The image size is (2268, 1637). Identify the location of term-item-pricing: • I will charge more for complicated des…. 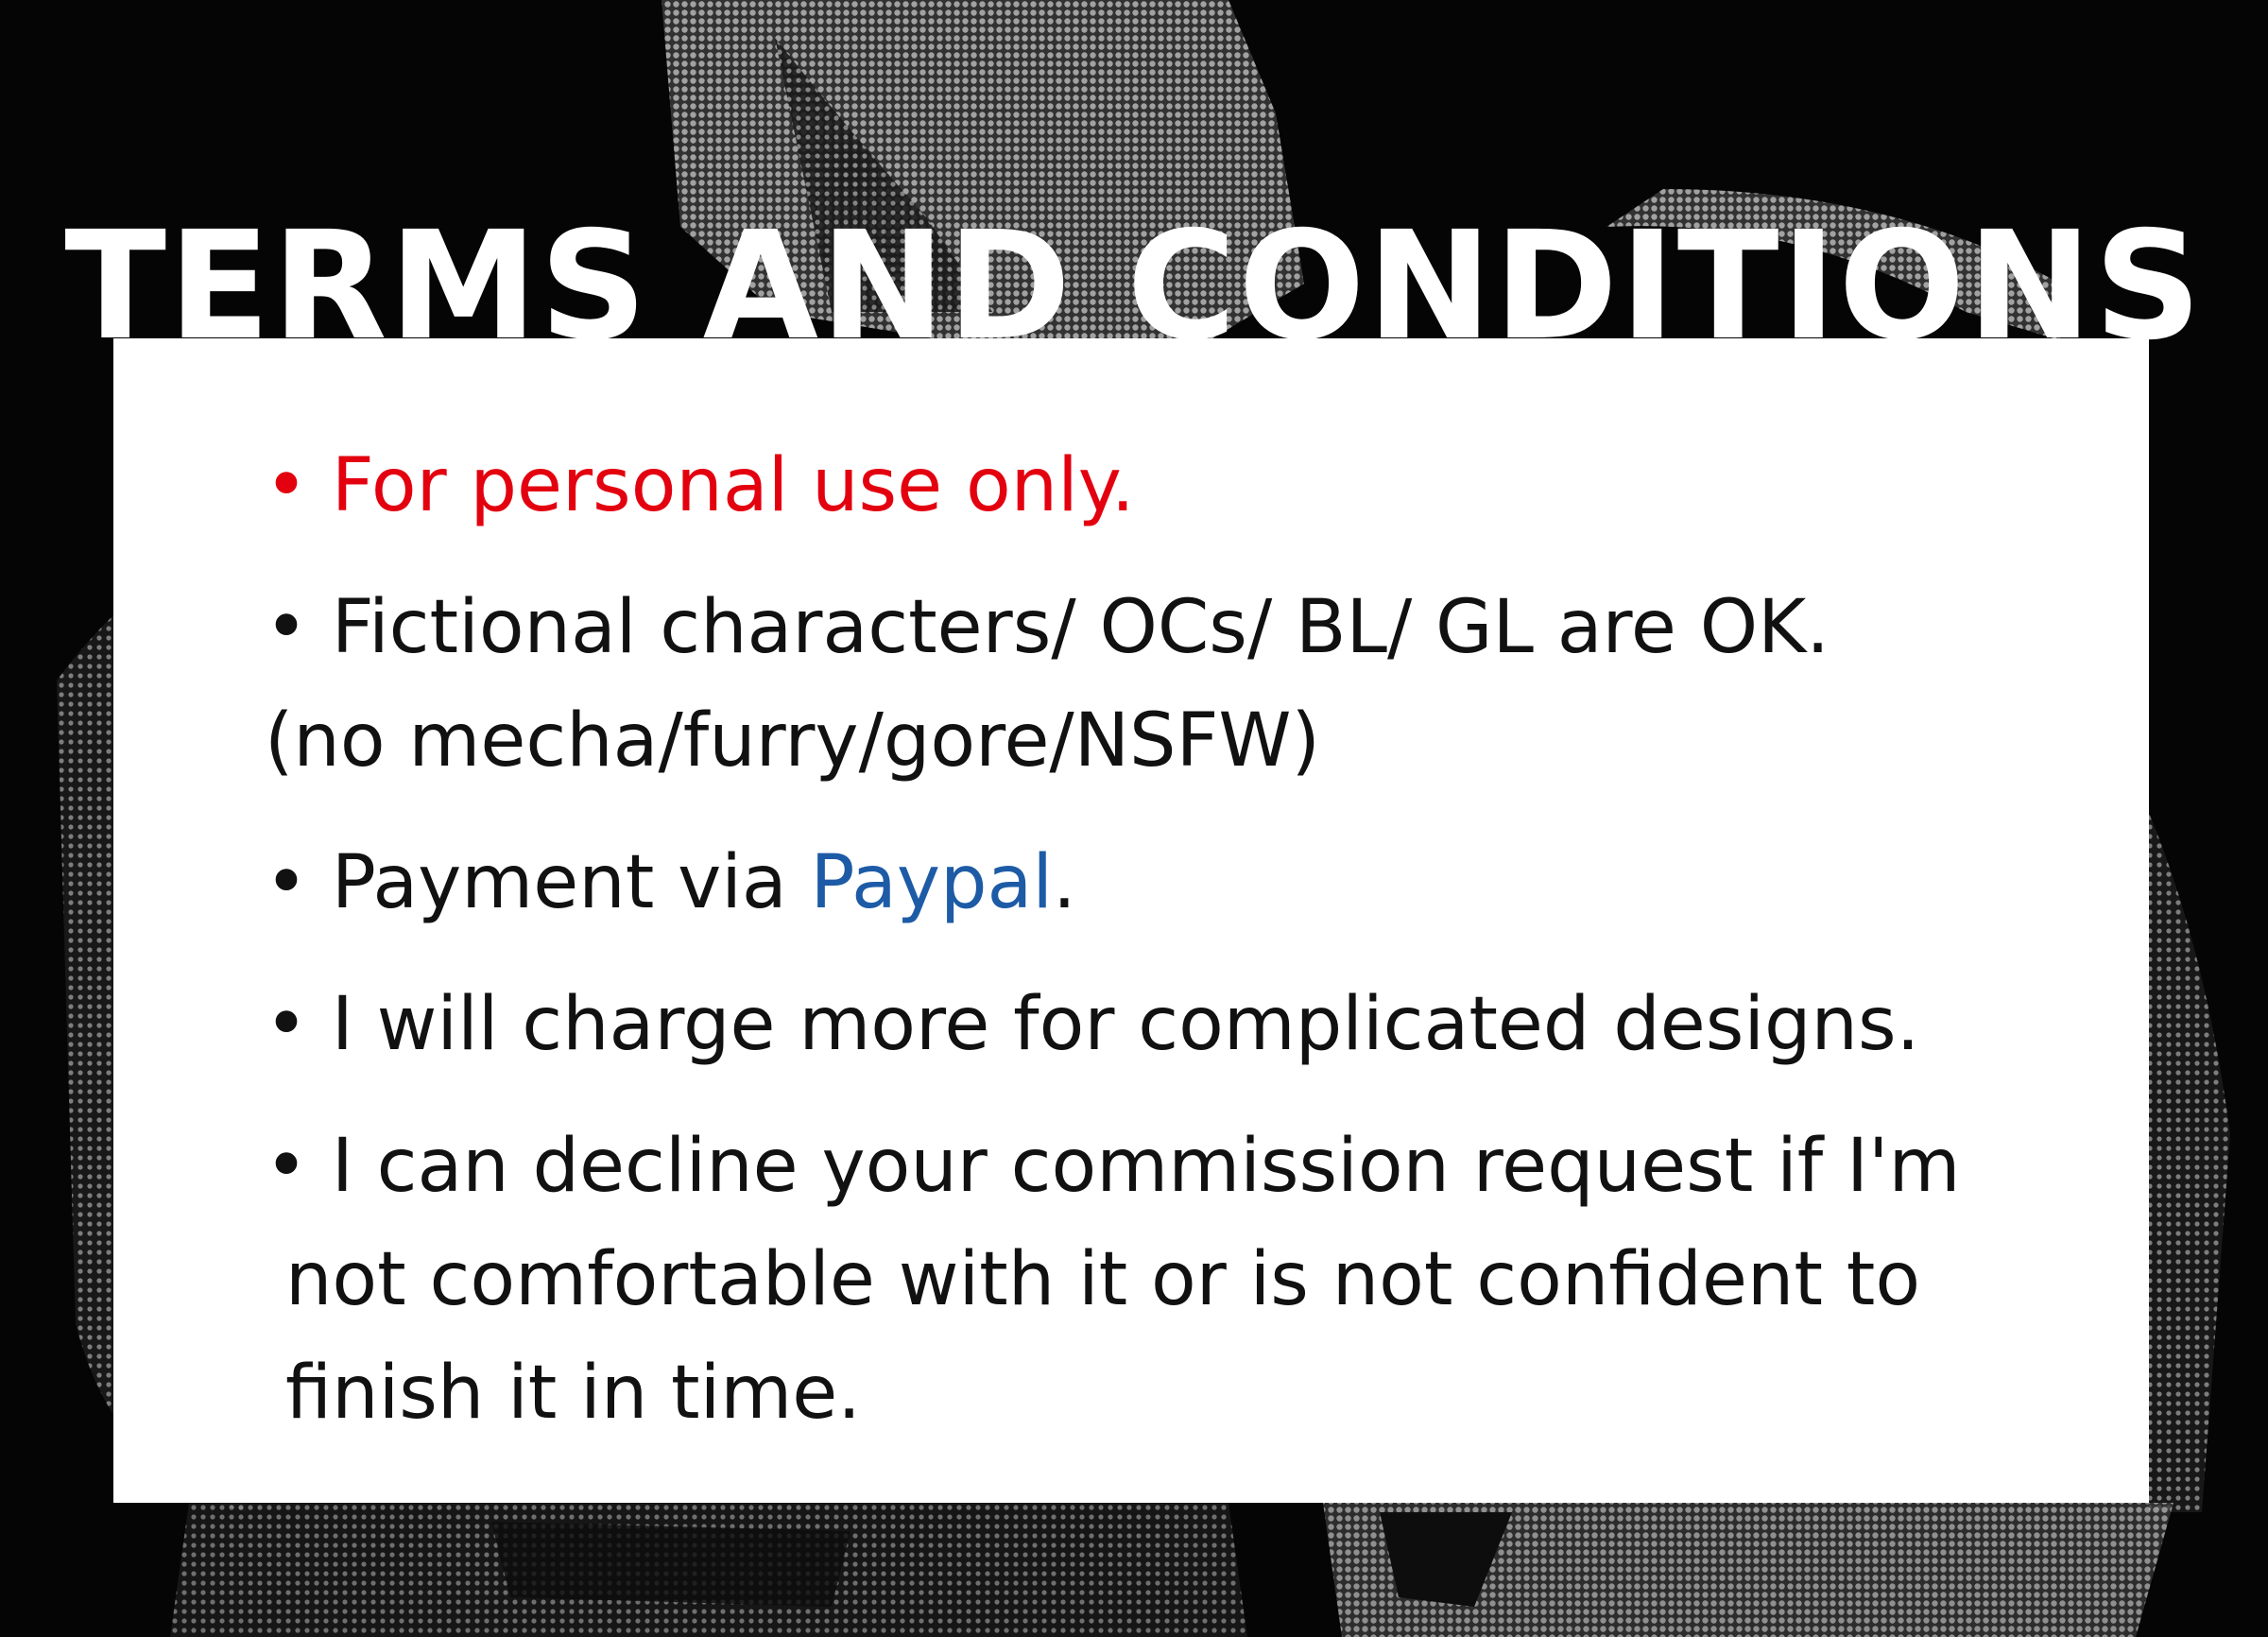
(1191, 1024).